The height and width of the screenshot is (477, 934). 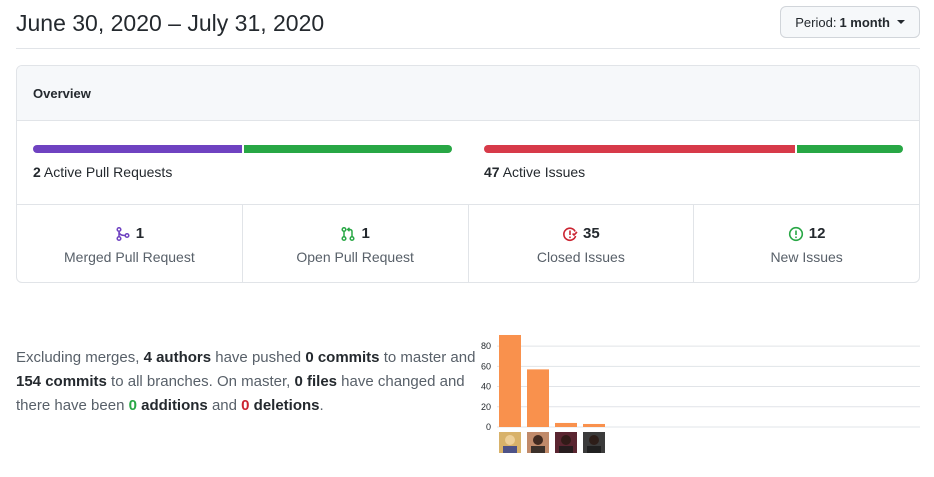 I want to click on merged-pr-icon, so click(x=123, y=233).